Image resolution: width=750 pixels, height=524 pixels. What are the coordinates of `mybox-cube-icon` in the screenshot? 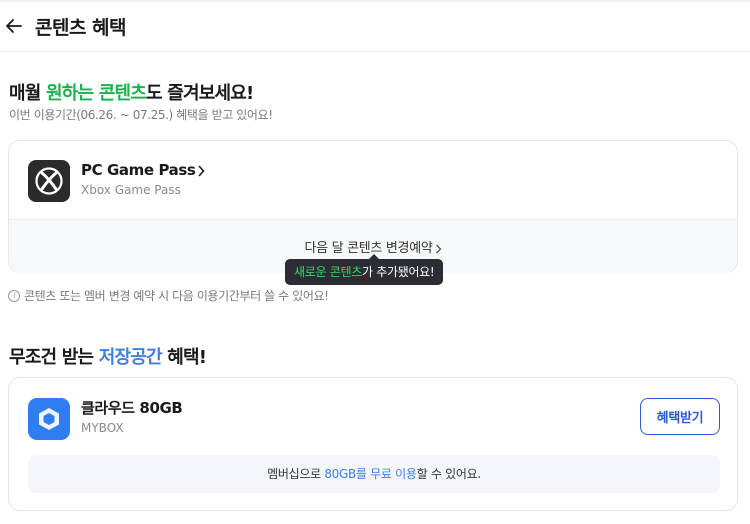 It's located at (49, 419).